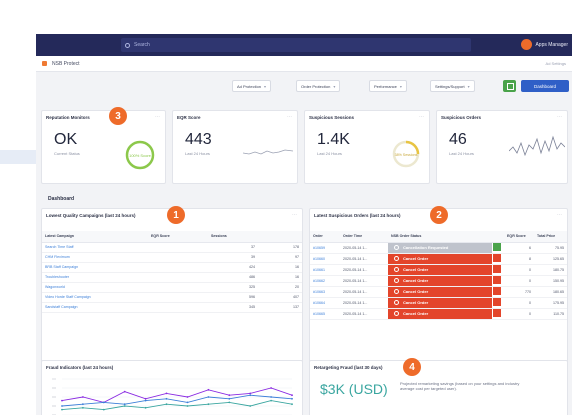  I want to click on campaign-link: CHM Fleximum, so click(95, 257).